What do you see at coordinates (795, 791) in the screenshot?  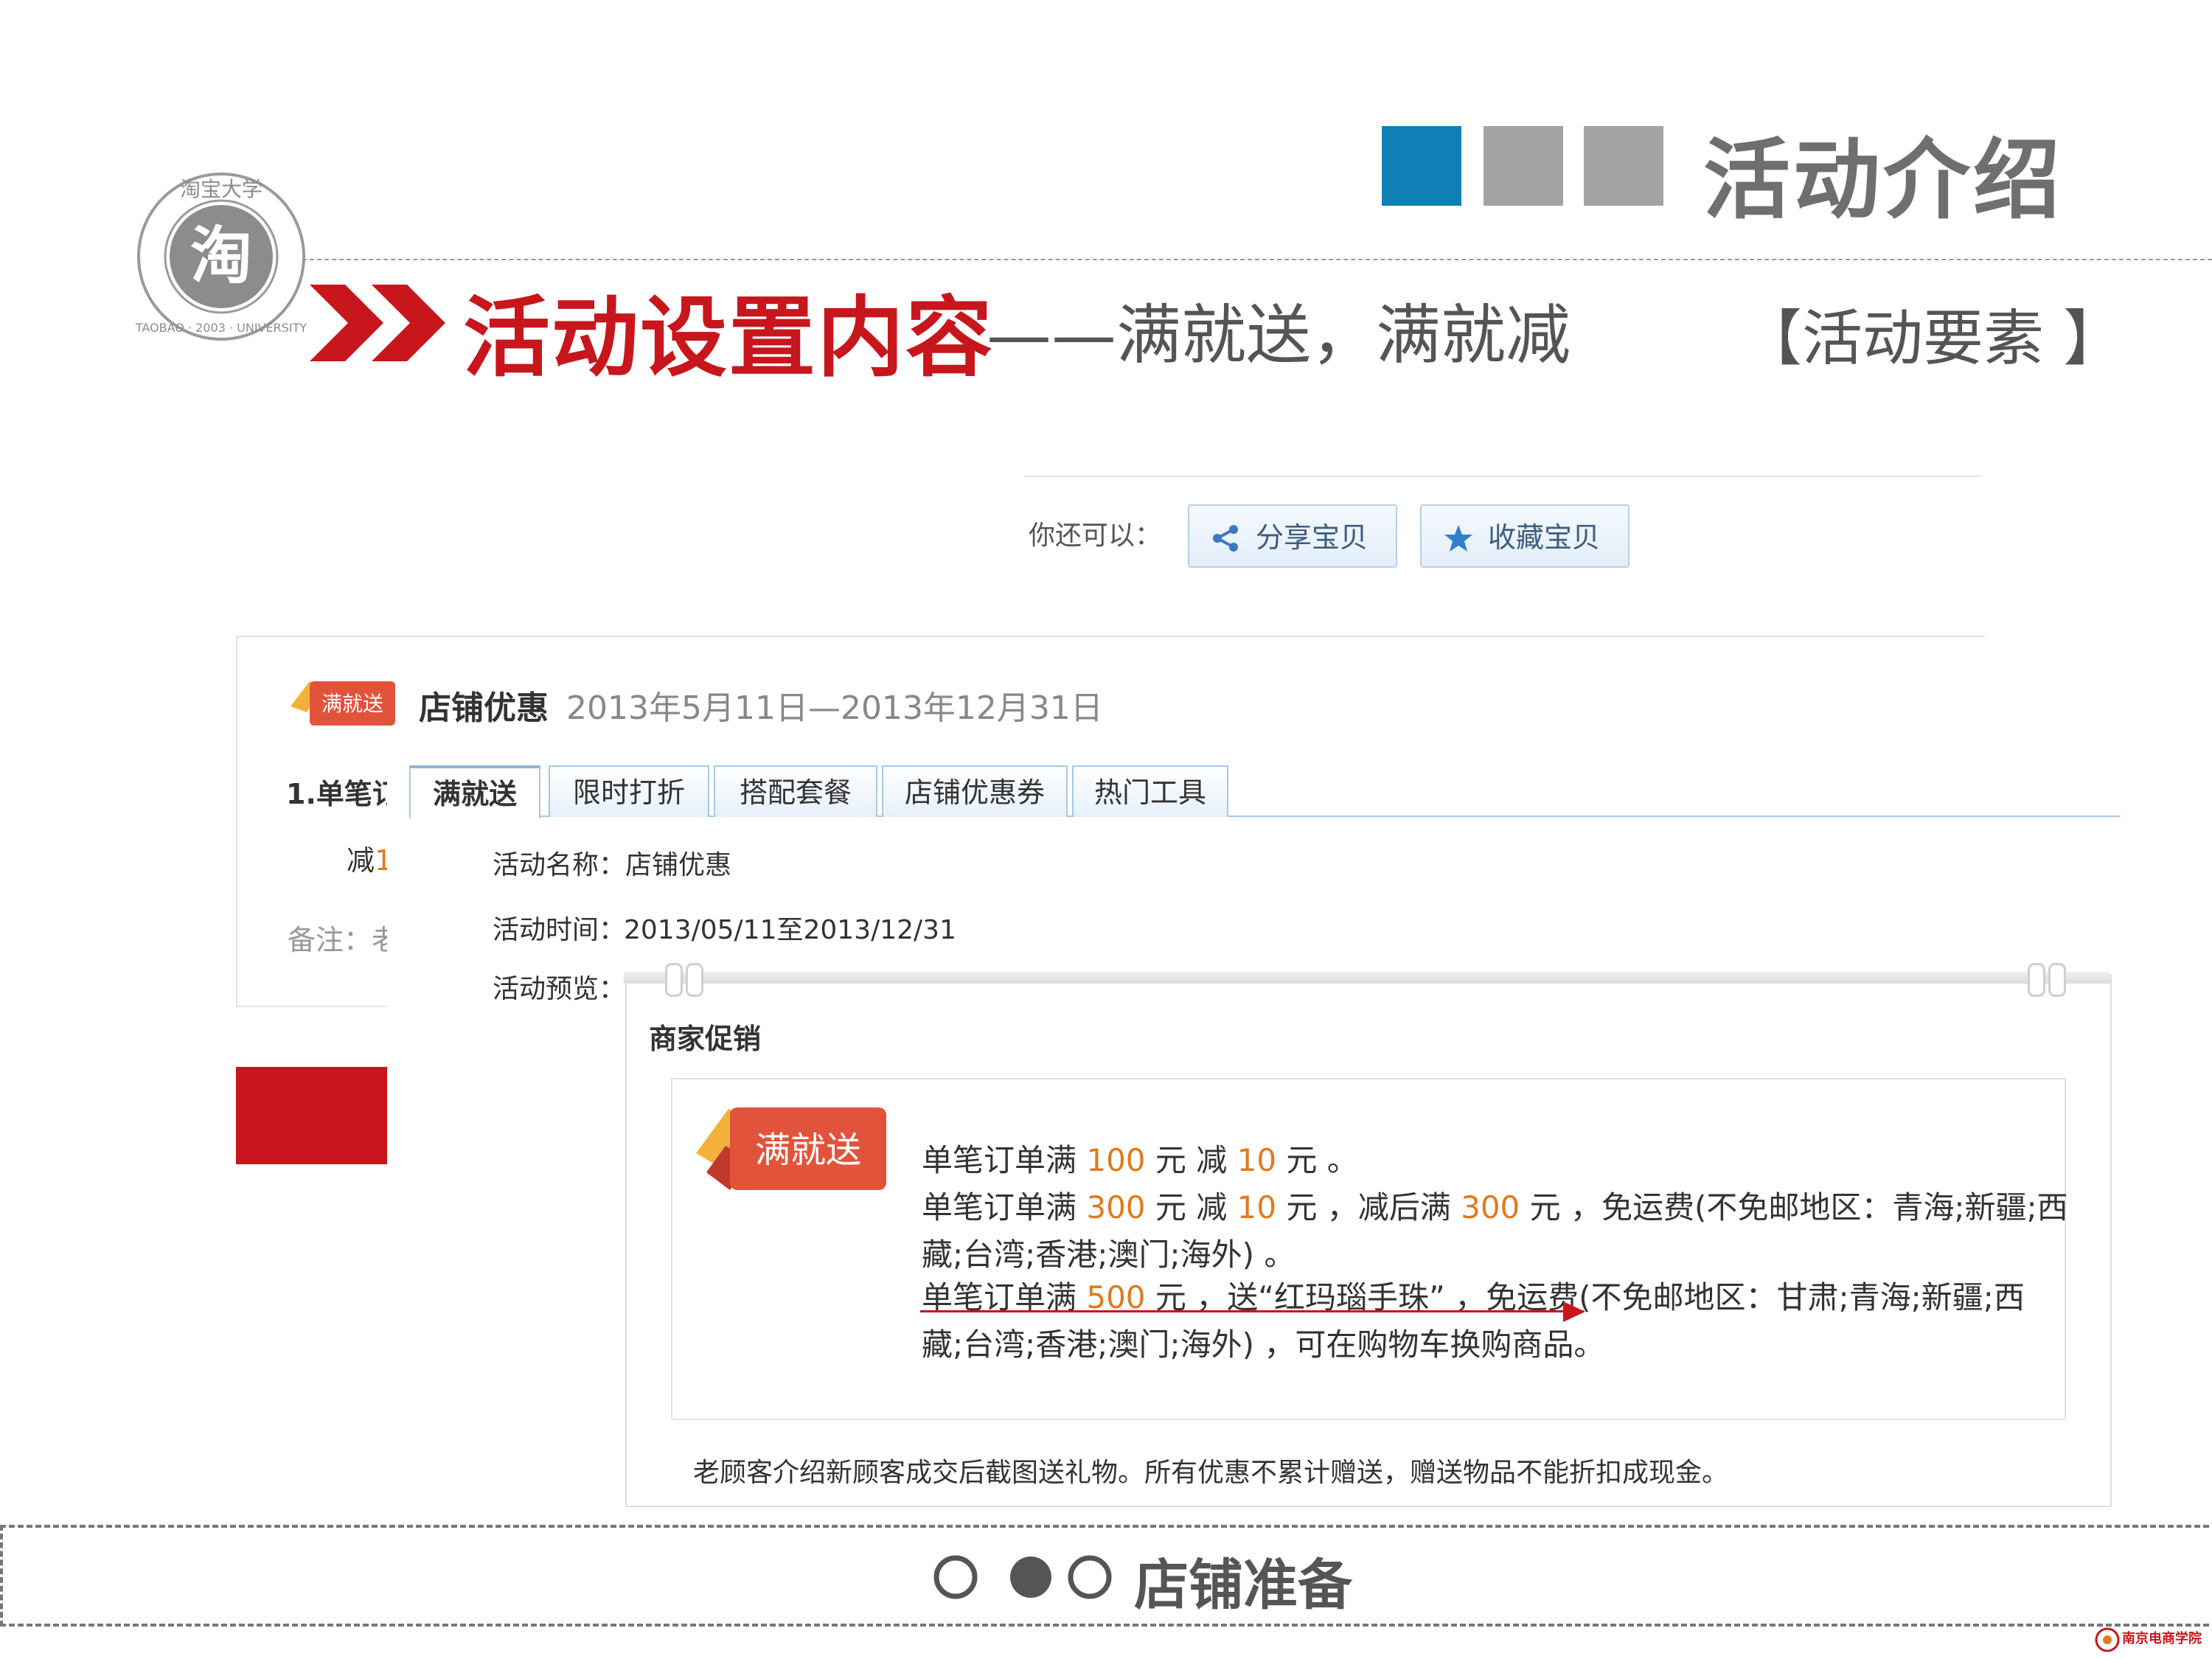 I see `tab-combo-package: 搭配套餐` at bounding box center [795, 791].